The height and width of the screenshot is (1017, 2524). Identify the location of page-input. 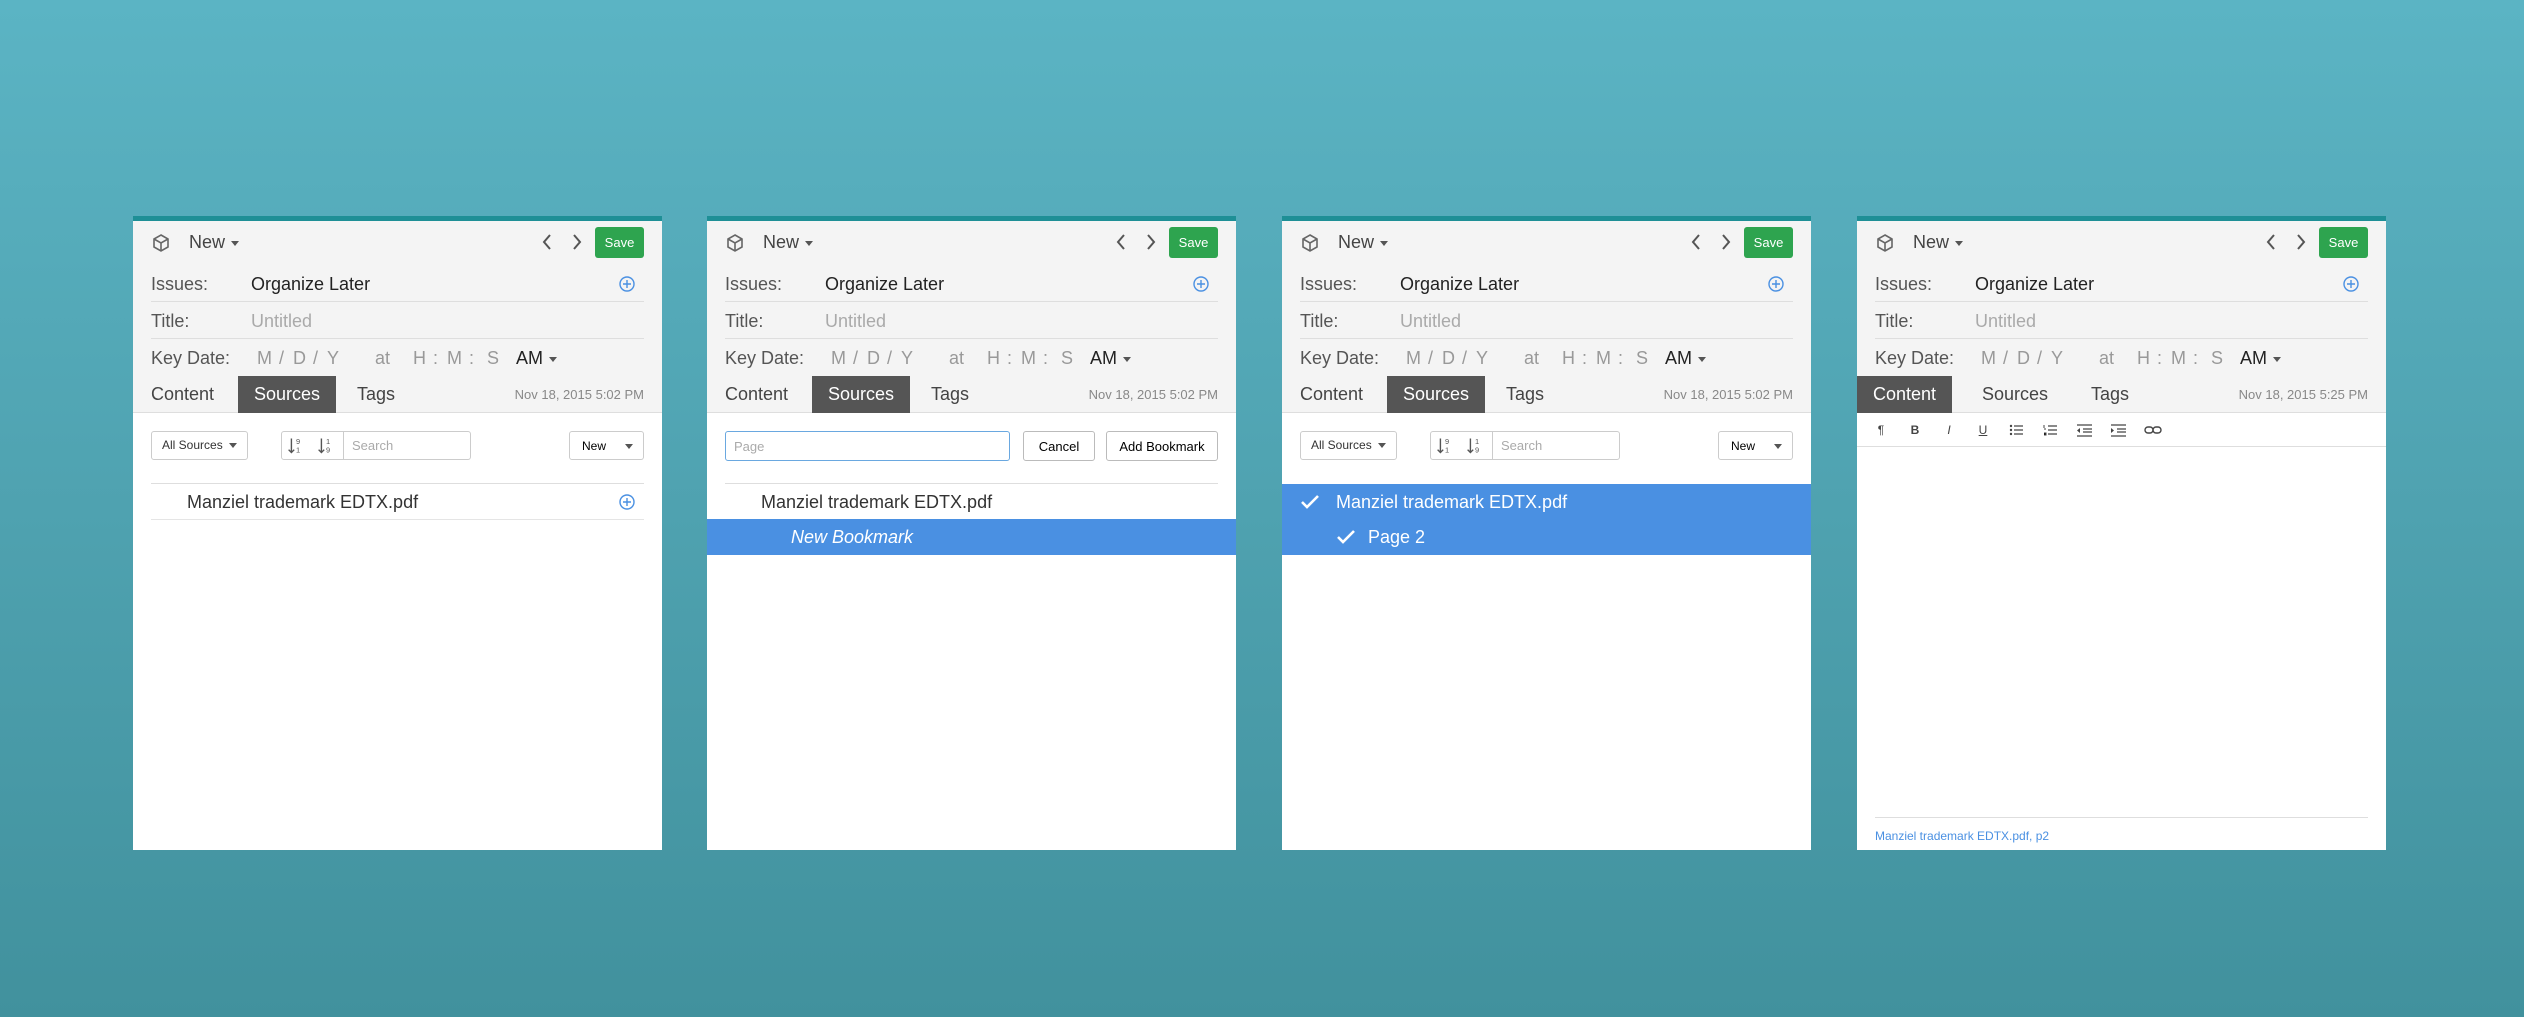
(867, 446).